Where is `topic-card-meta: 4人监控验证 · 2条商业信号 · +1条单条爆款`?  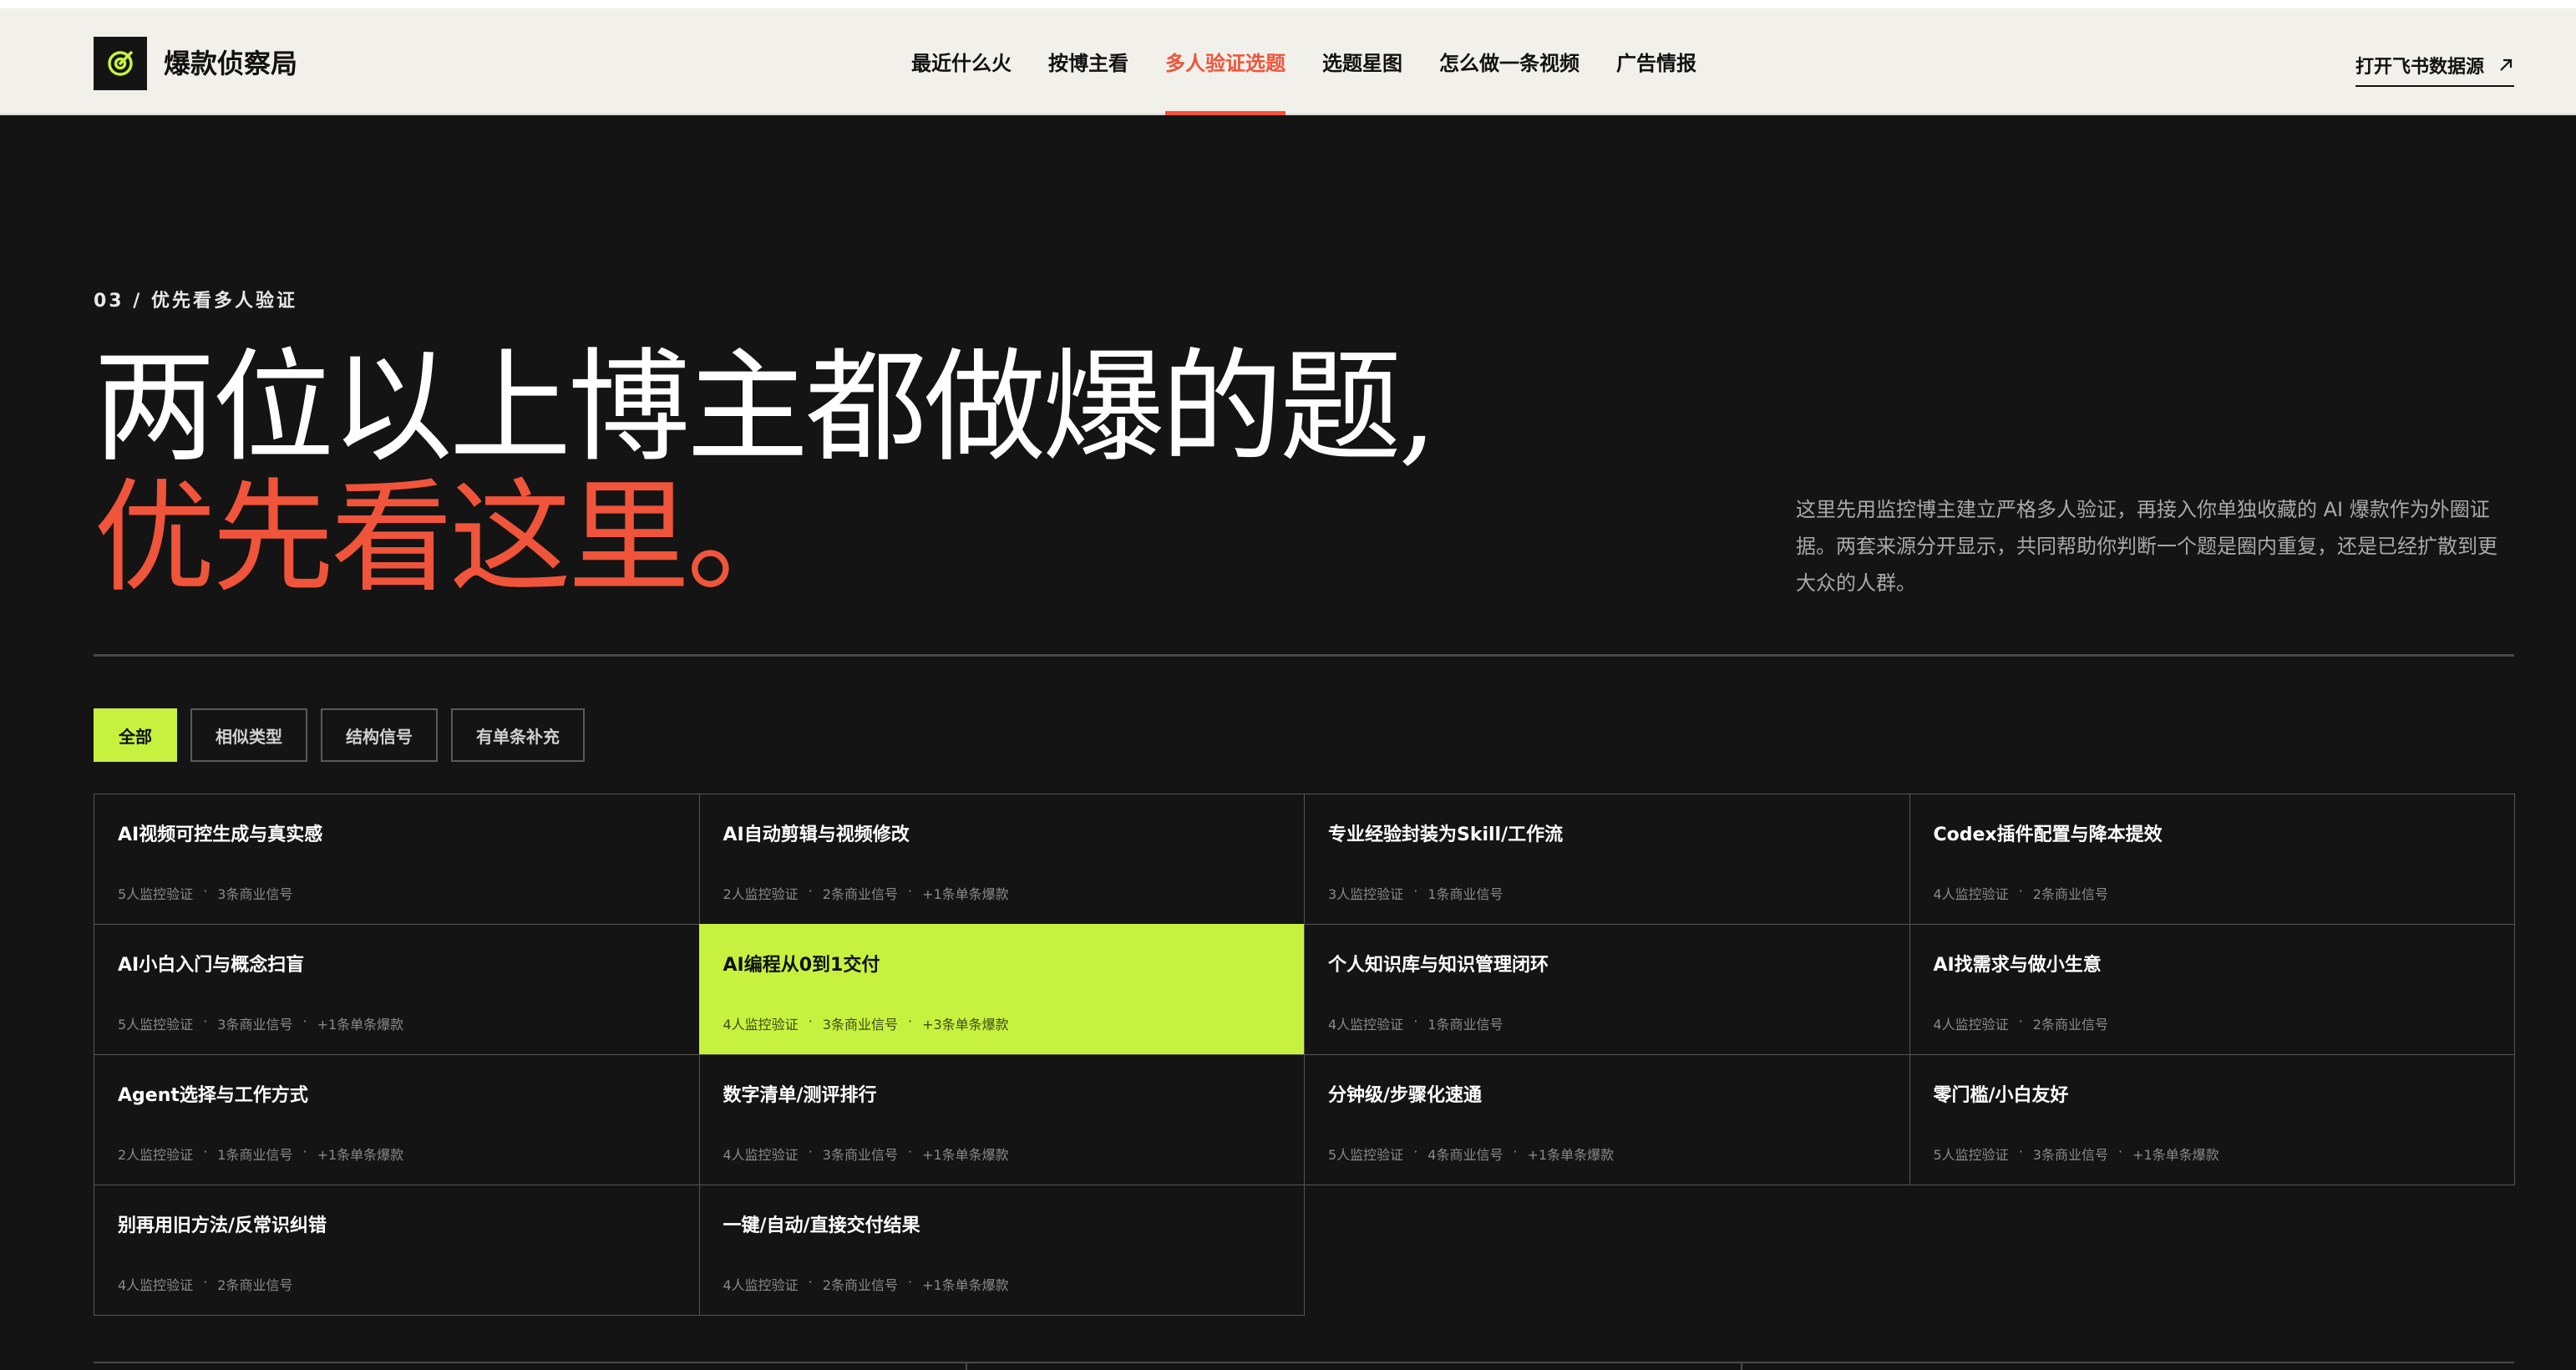
topic-card-meta: 4人监控验证 · 2条商业信号 · +1条单条爆款 is located at coordinates (866, 1284).